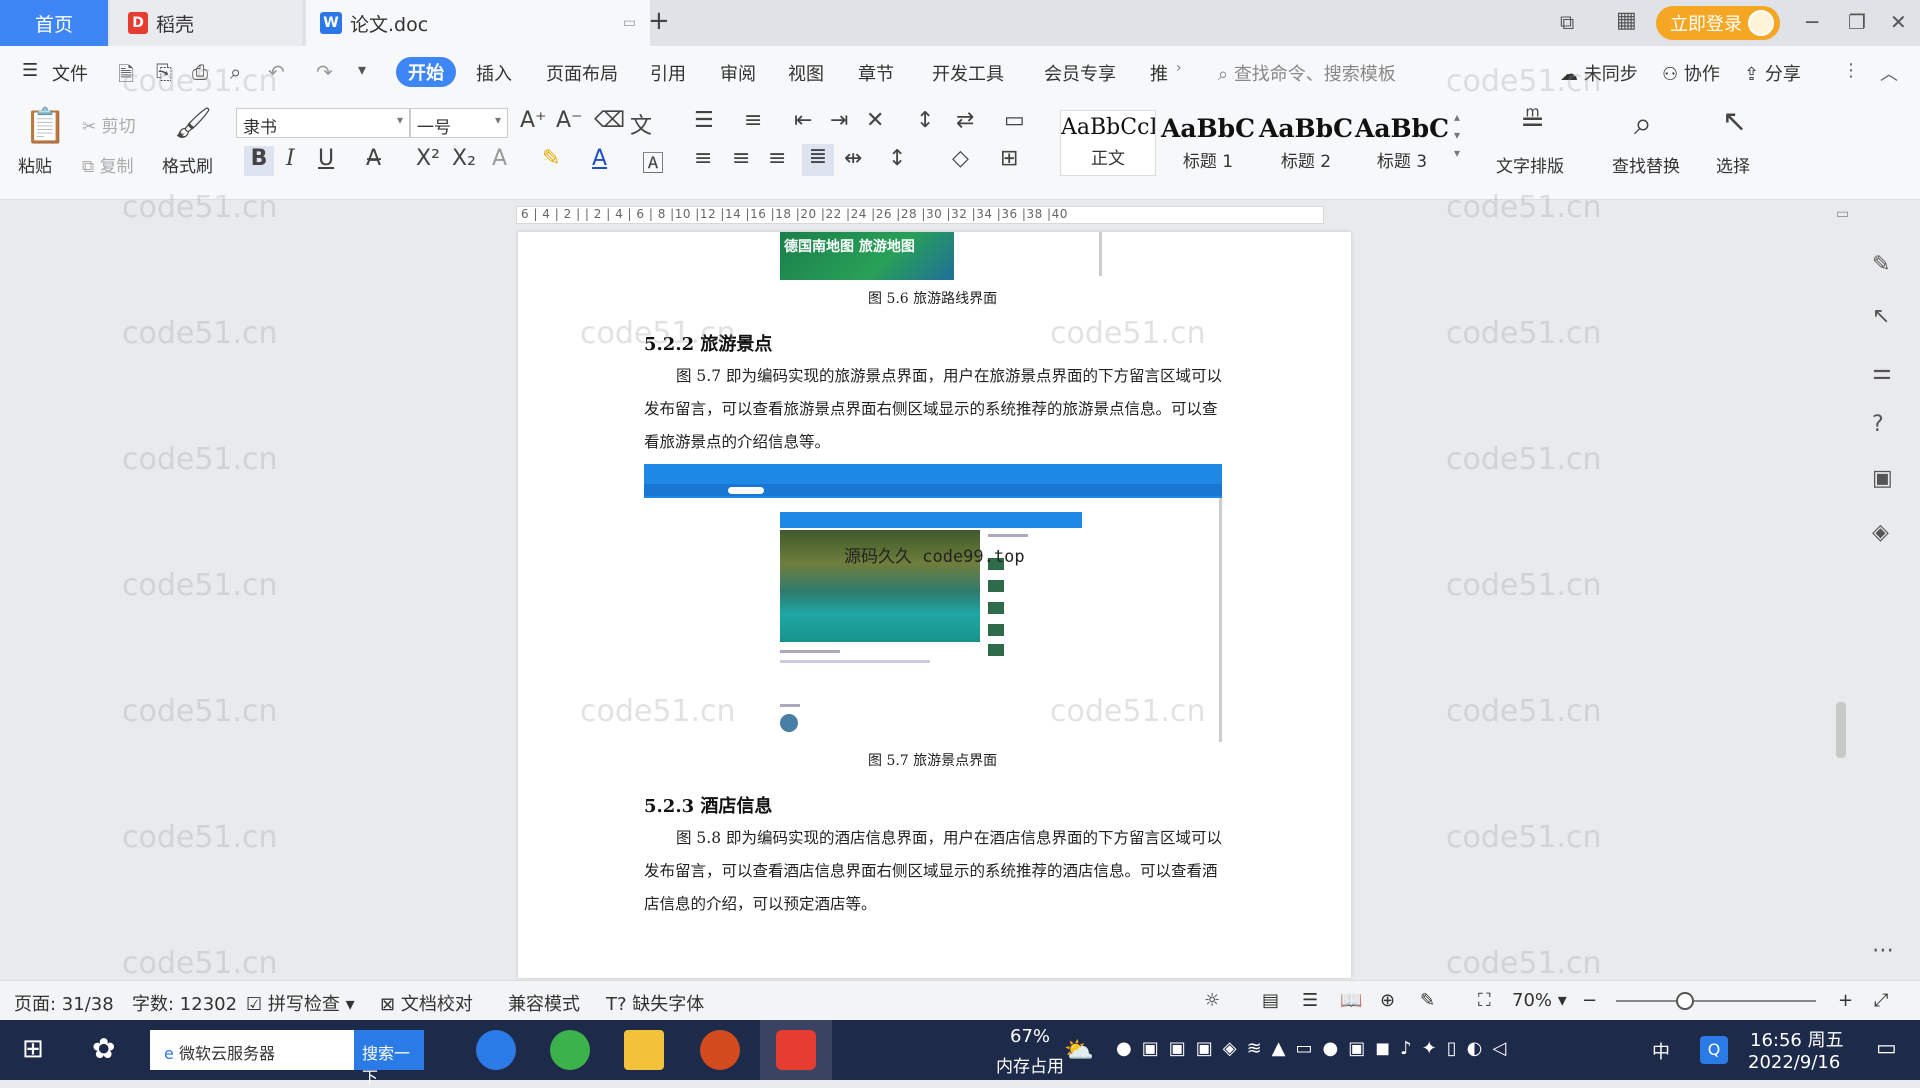  What do you see at coordinates (1691, 73) in the screenshot?
I see `collab-button: ⚇ 协作` at bounding box center [1691, 73].